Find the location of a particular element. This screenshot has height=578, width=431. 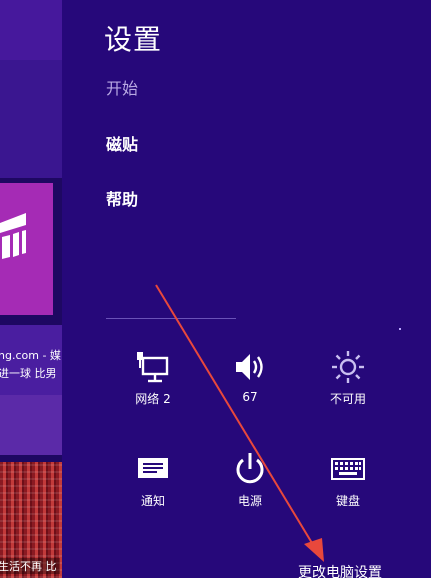

app-tile-magenta is located at coordinates (26, 249).